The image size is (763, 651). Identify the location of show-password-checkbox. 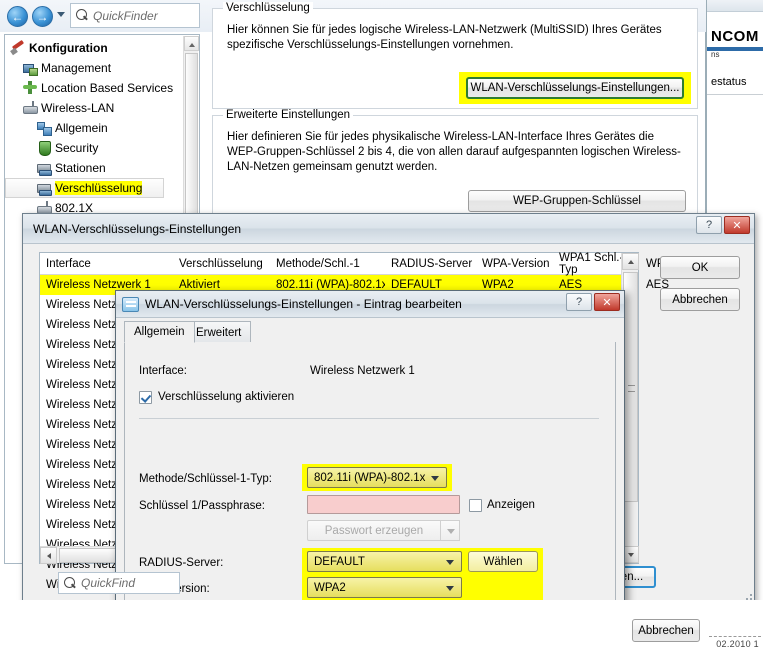
(475, 505).